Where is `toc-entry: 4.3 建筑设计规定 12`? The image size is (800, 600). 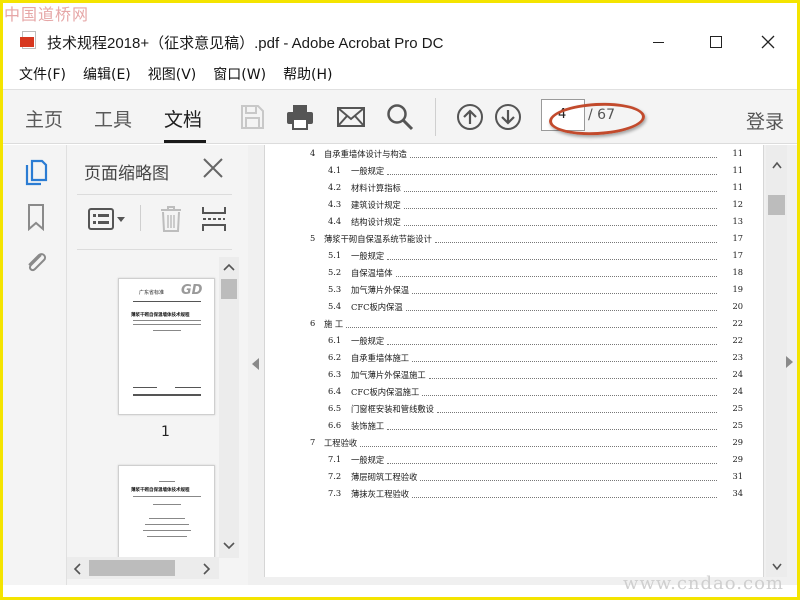 toc-entry: 4.3 建筑设计规定 12 is located at coordinates (514, 207).